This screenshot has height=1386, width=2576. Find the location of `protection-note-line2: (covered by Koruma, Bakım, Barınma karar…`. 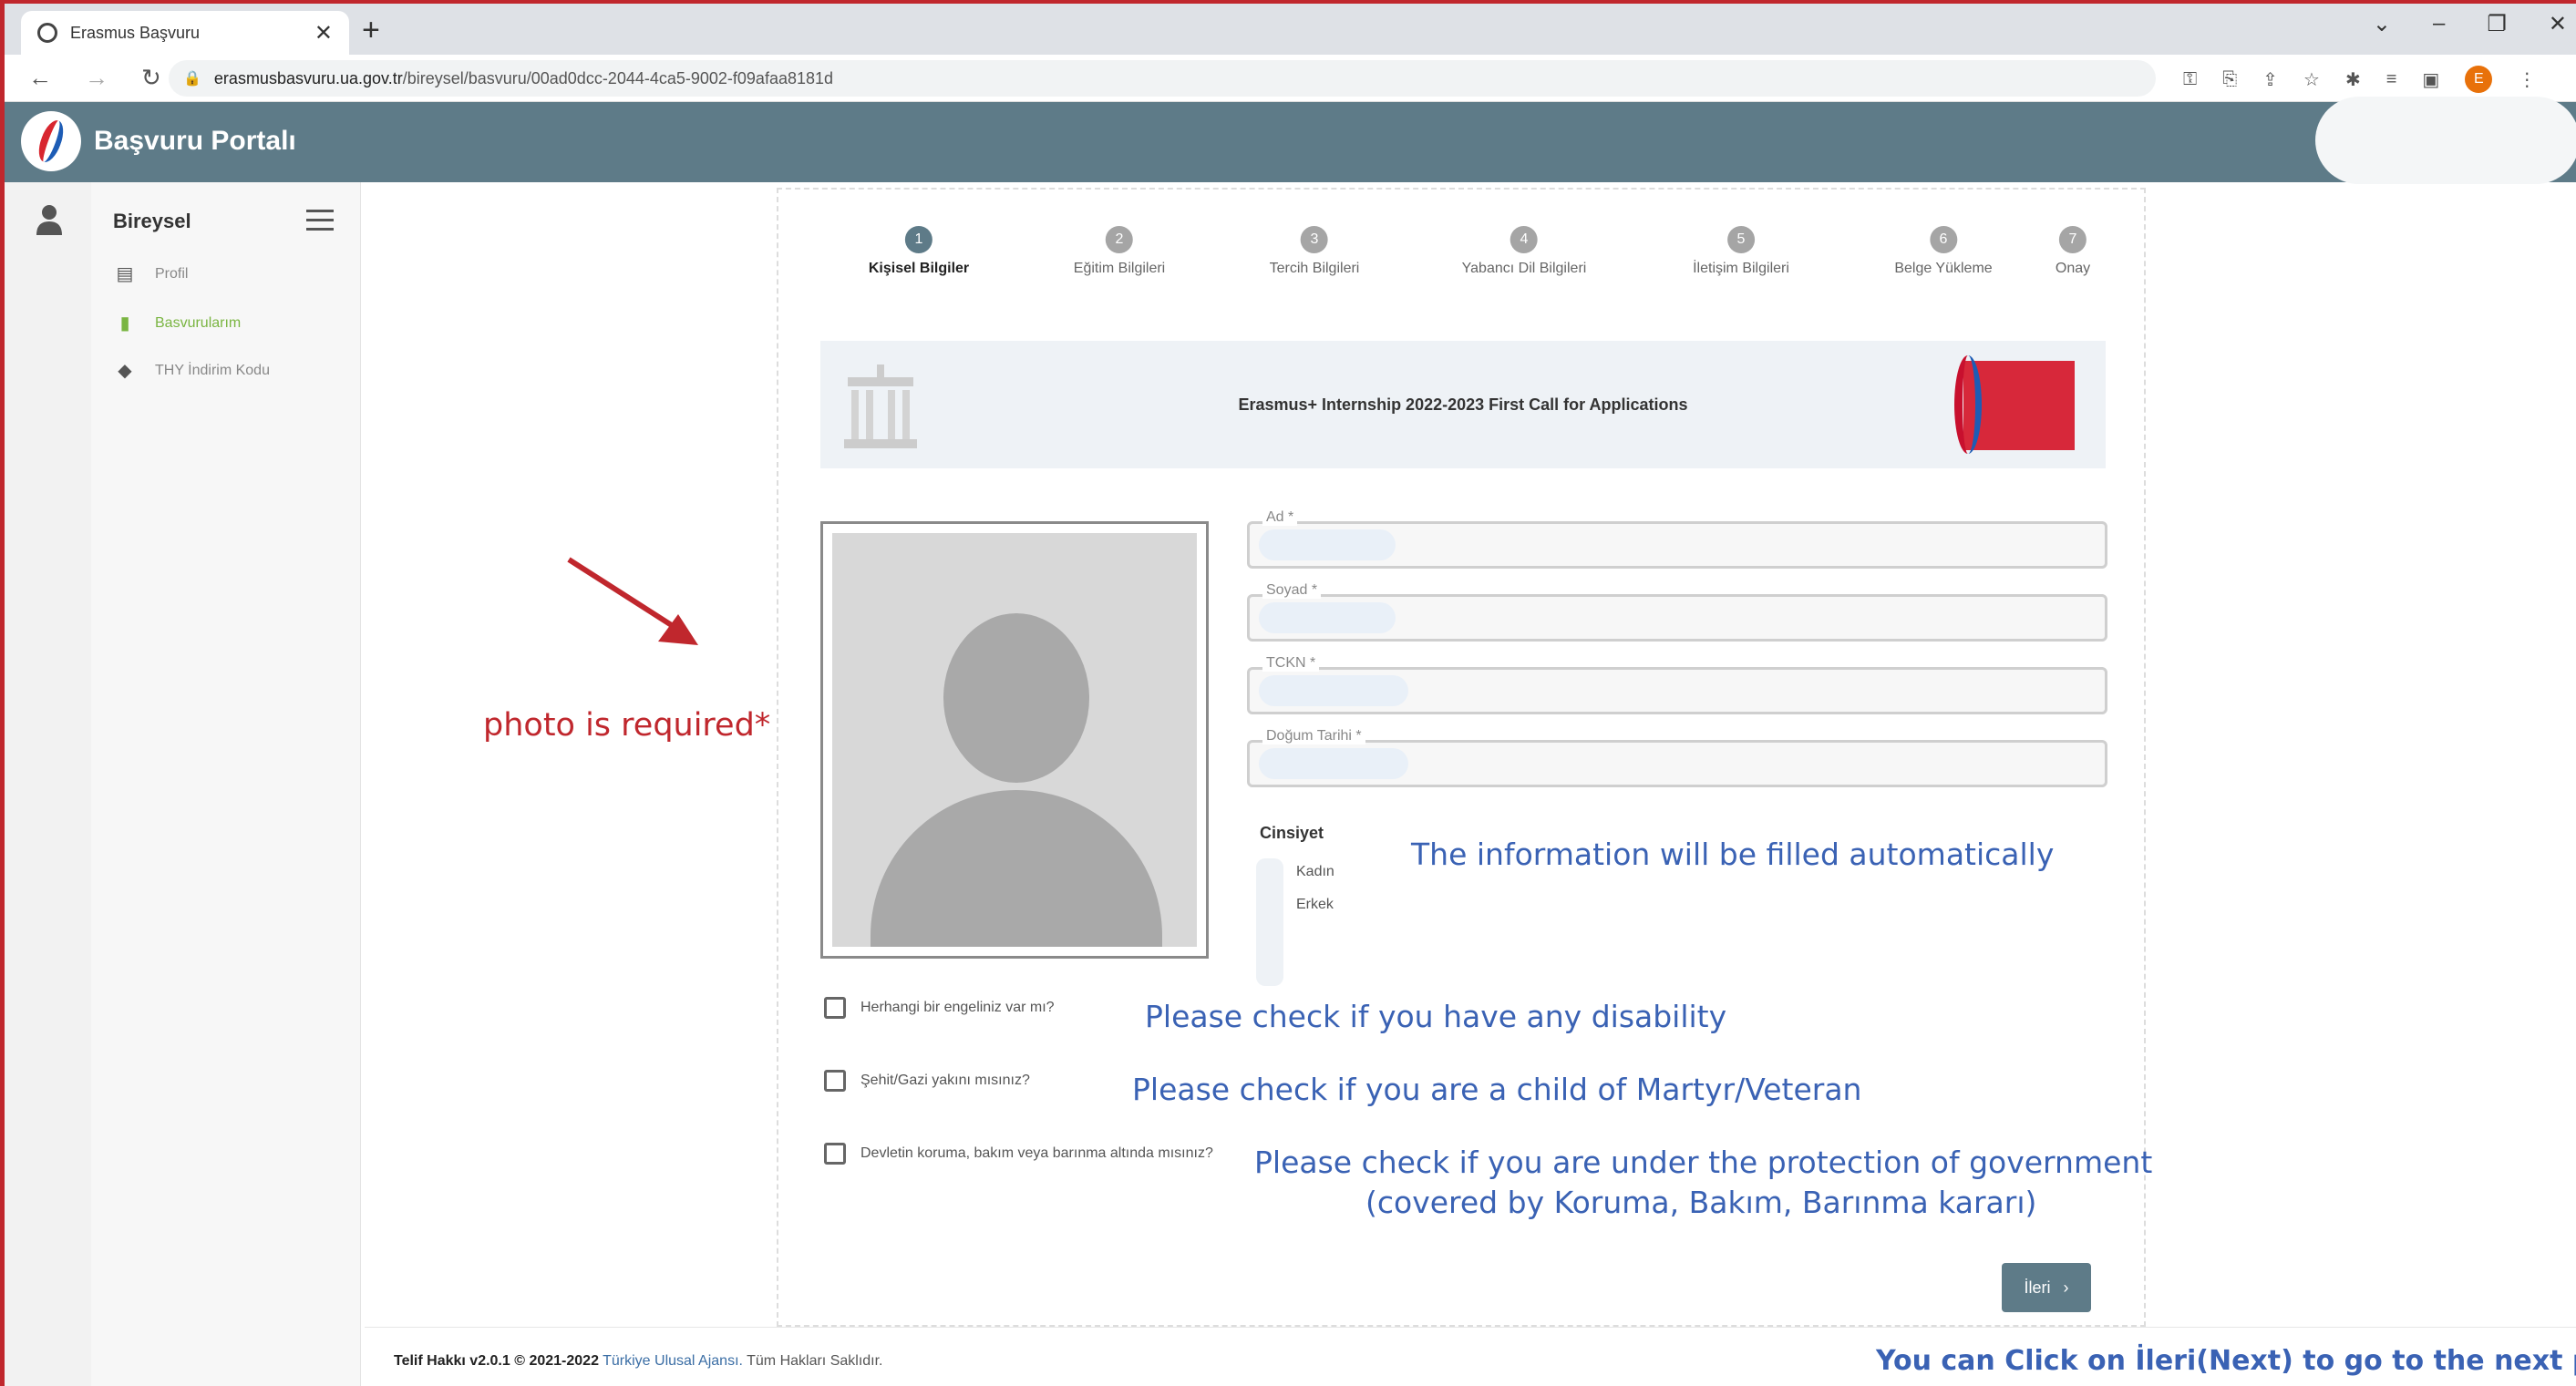

protection-note-line2: (covered by Koruma, Bakım, Barınma karar… is located at coordinates (1701, 1202).